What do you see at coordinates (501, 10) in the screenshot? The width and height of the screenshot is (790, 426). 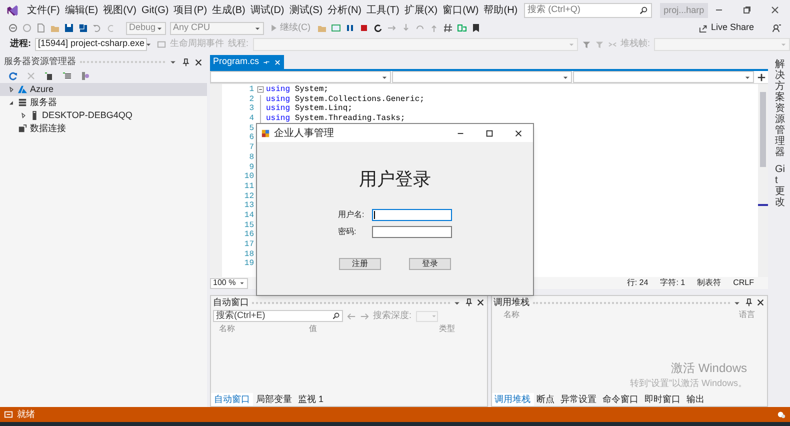 I see `menu-item: 帮助(H)` at bounding box center [501, 10].